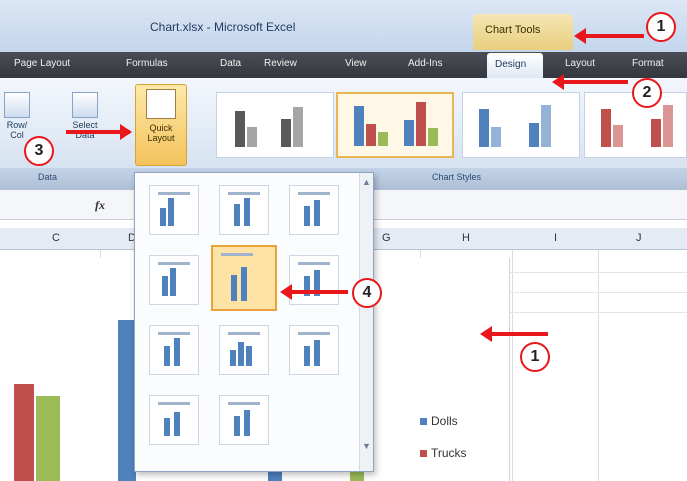 This screenshot has width=687, height=481. I want to click on title-bar: Chart.xlsx - Microsoft Excel Chart Tools, so click(343, 26).